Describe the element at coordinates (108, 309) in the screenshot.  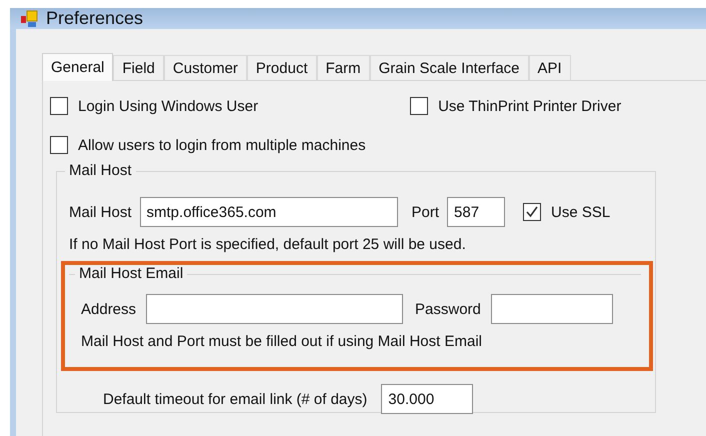
I see `field-label: Address` at that location.